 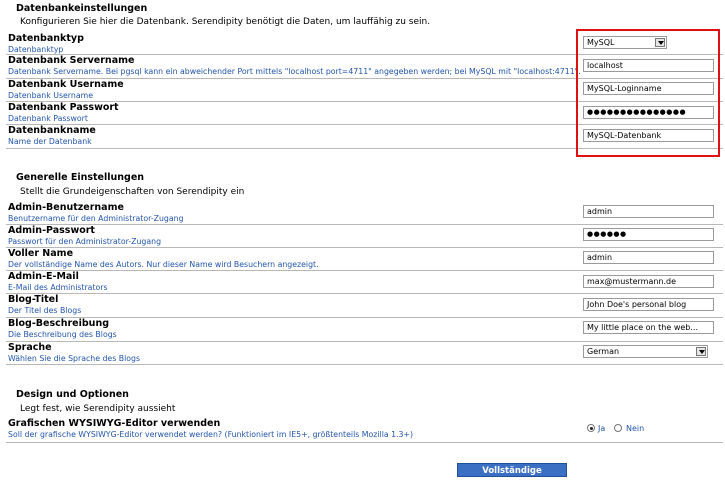 What do you see at coordinates (52, 130) in the screenshot?
I see `database-name-label: Datenbankname` at bounding box center [52, 130].